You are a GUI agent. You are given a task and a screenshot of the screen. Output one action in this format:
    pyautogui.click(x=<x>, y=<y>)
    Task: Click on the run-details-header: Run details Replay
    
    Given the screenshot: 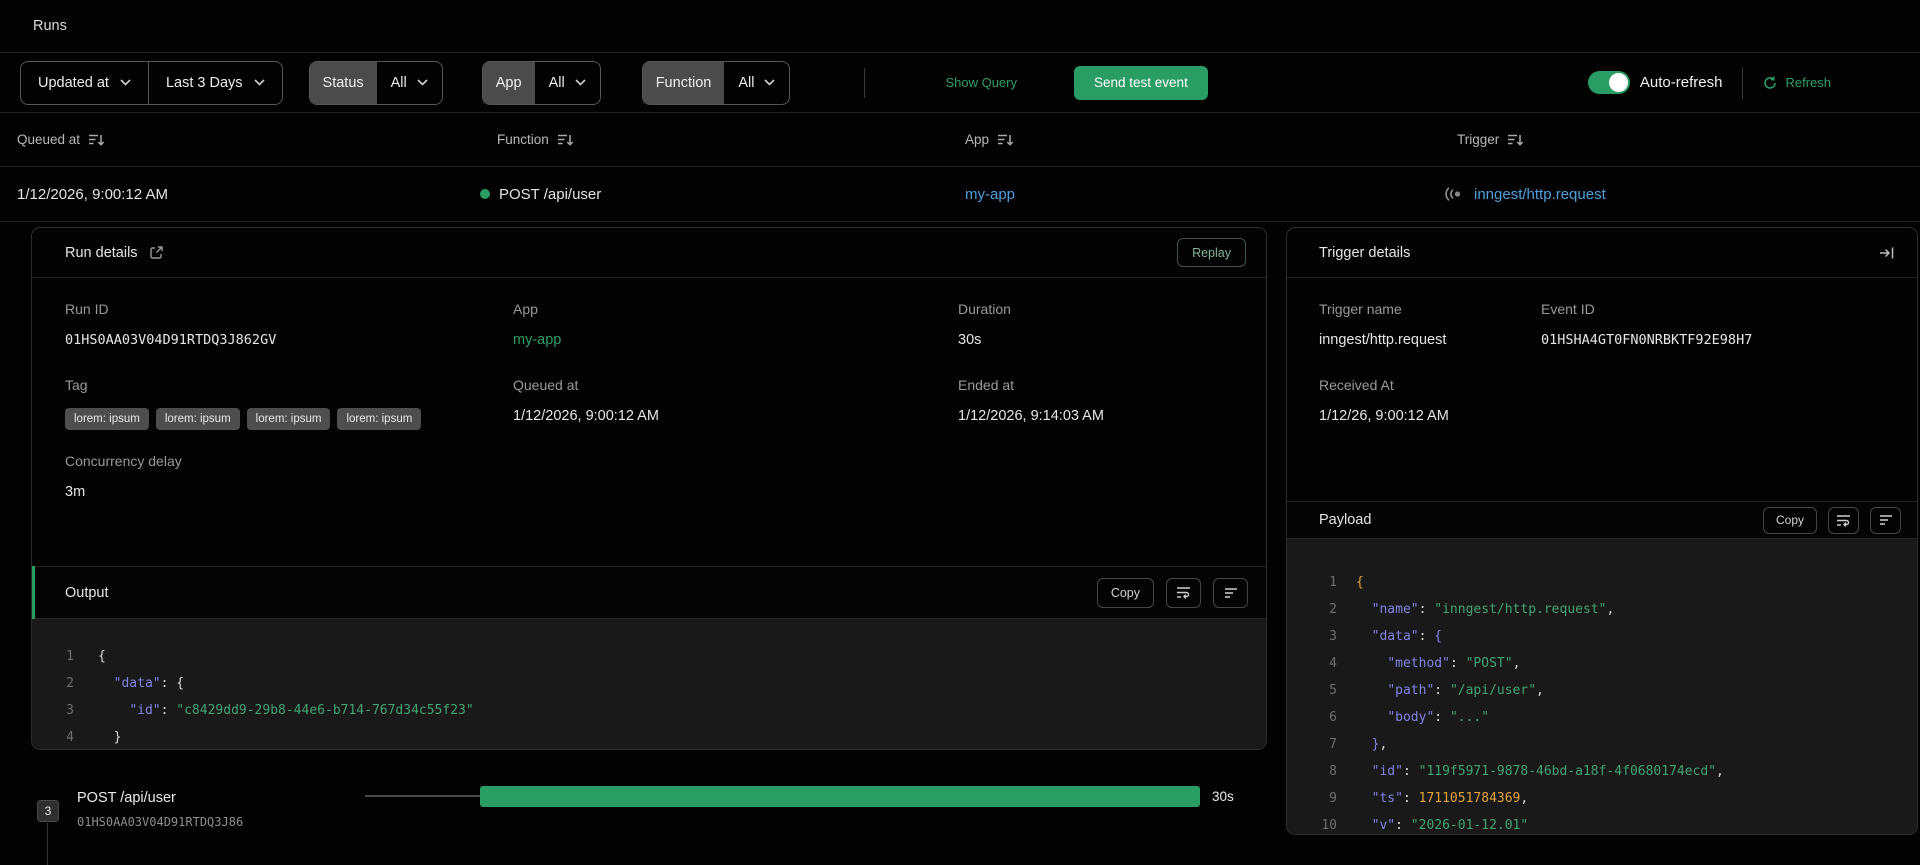 What is the action you would take?
    pyautogui.click(x=649, y=253)
    